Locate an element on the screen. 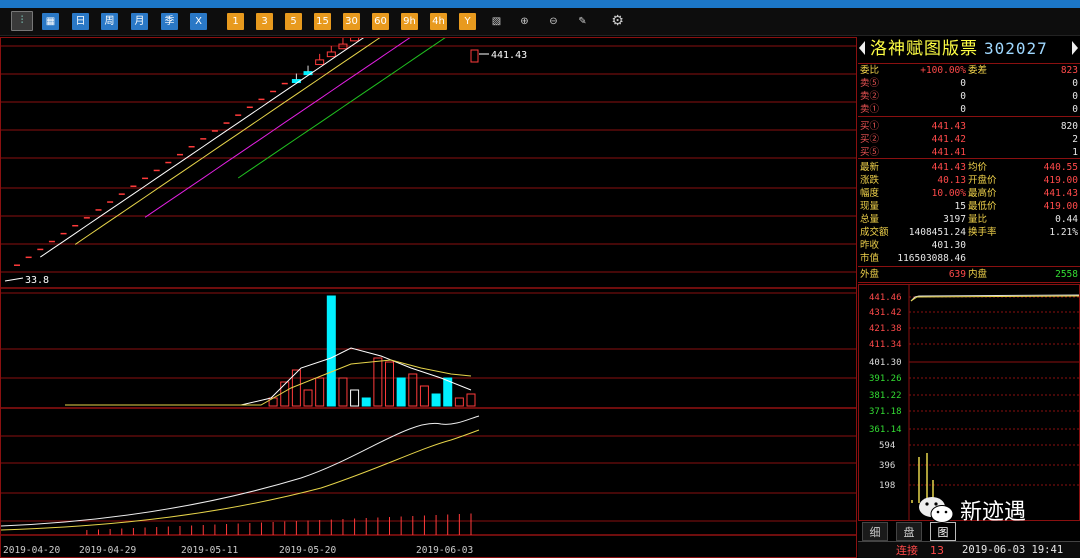  quote-row: 幅度 10.00% 最高价 441.43 is located at coordinates (969, 193).